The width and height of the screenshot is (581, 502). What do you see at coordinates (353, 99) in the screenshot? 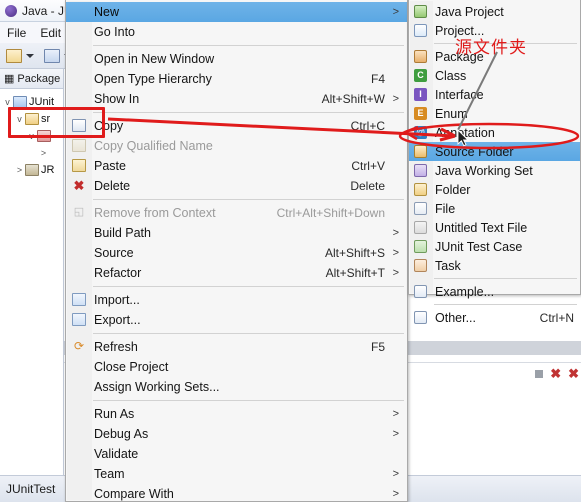
I see `menu-item-accelerator: Alt+Shift+W` at bounding box center [353, 99].